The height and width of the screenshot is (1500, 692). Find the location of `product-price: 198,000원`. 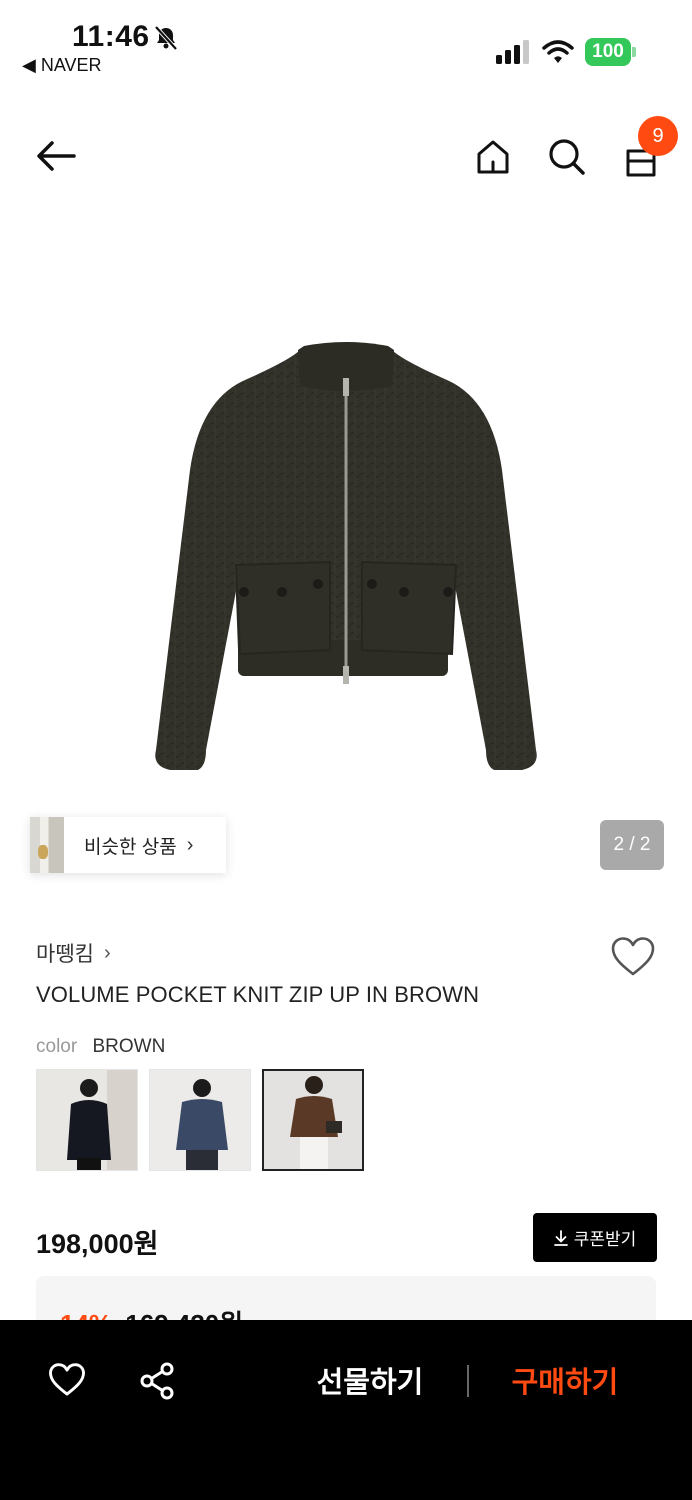

product-price: 198,000원 is located at coordinates (97, 1244).